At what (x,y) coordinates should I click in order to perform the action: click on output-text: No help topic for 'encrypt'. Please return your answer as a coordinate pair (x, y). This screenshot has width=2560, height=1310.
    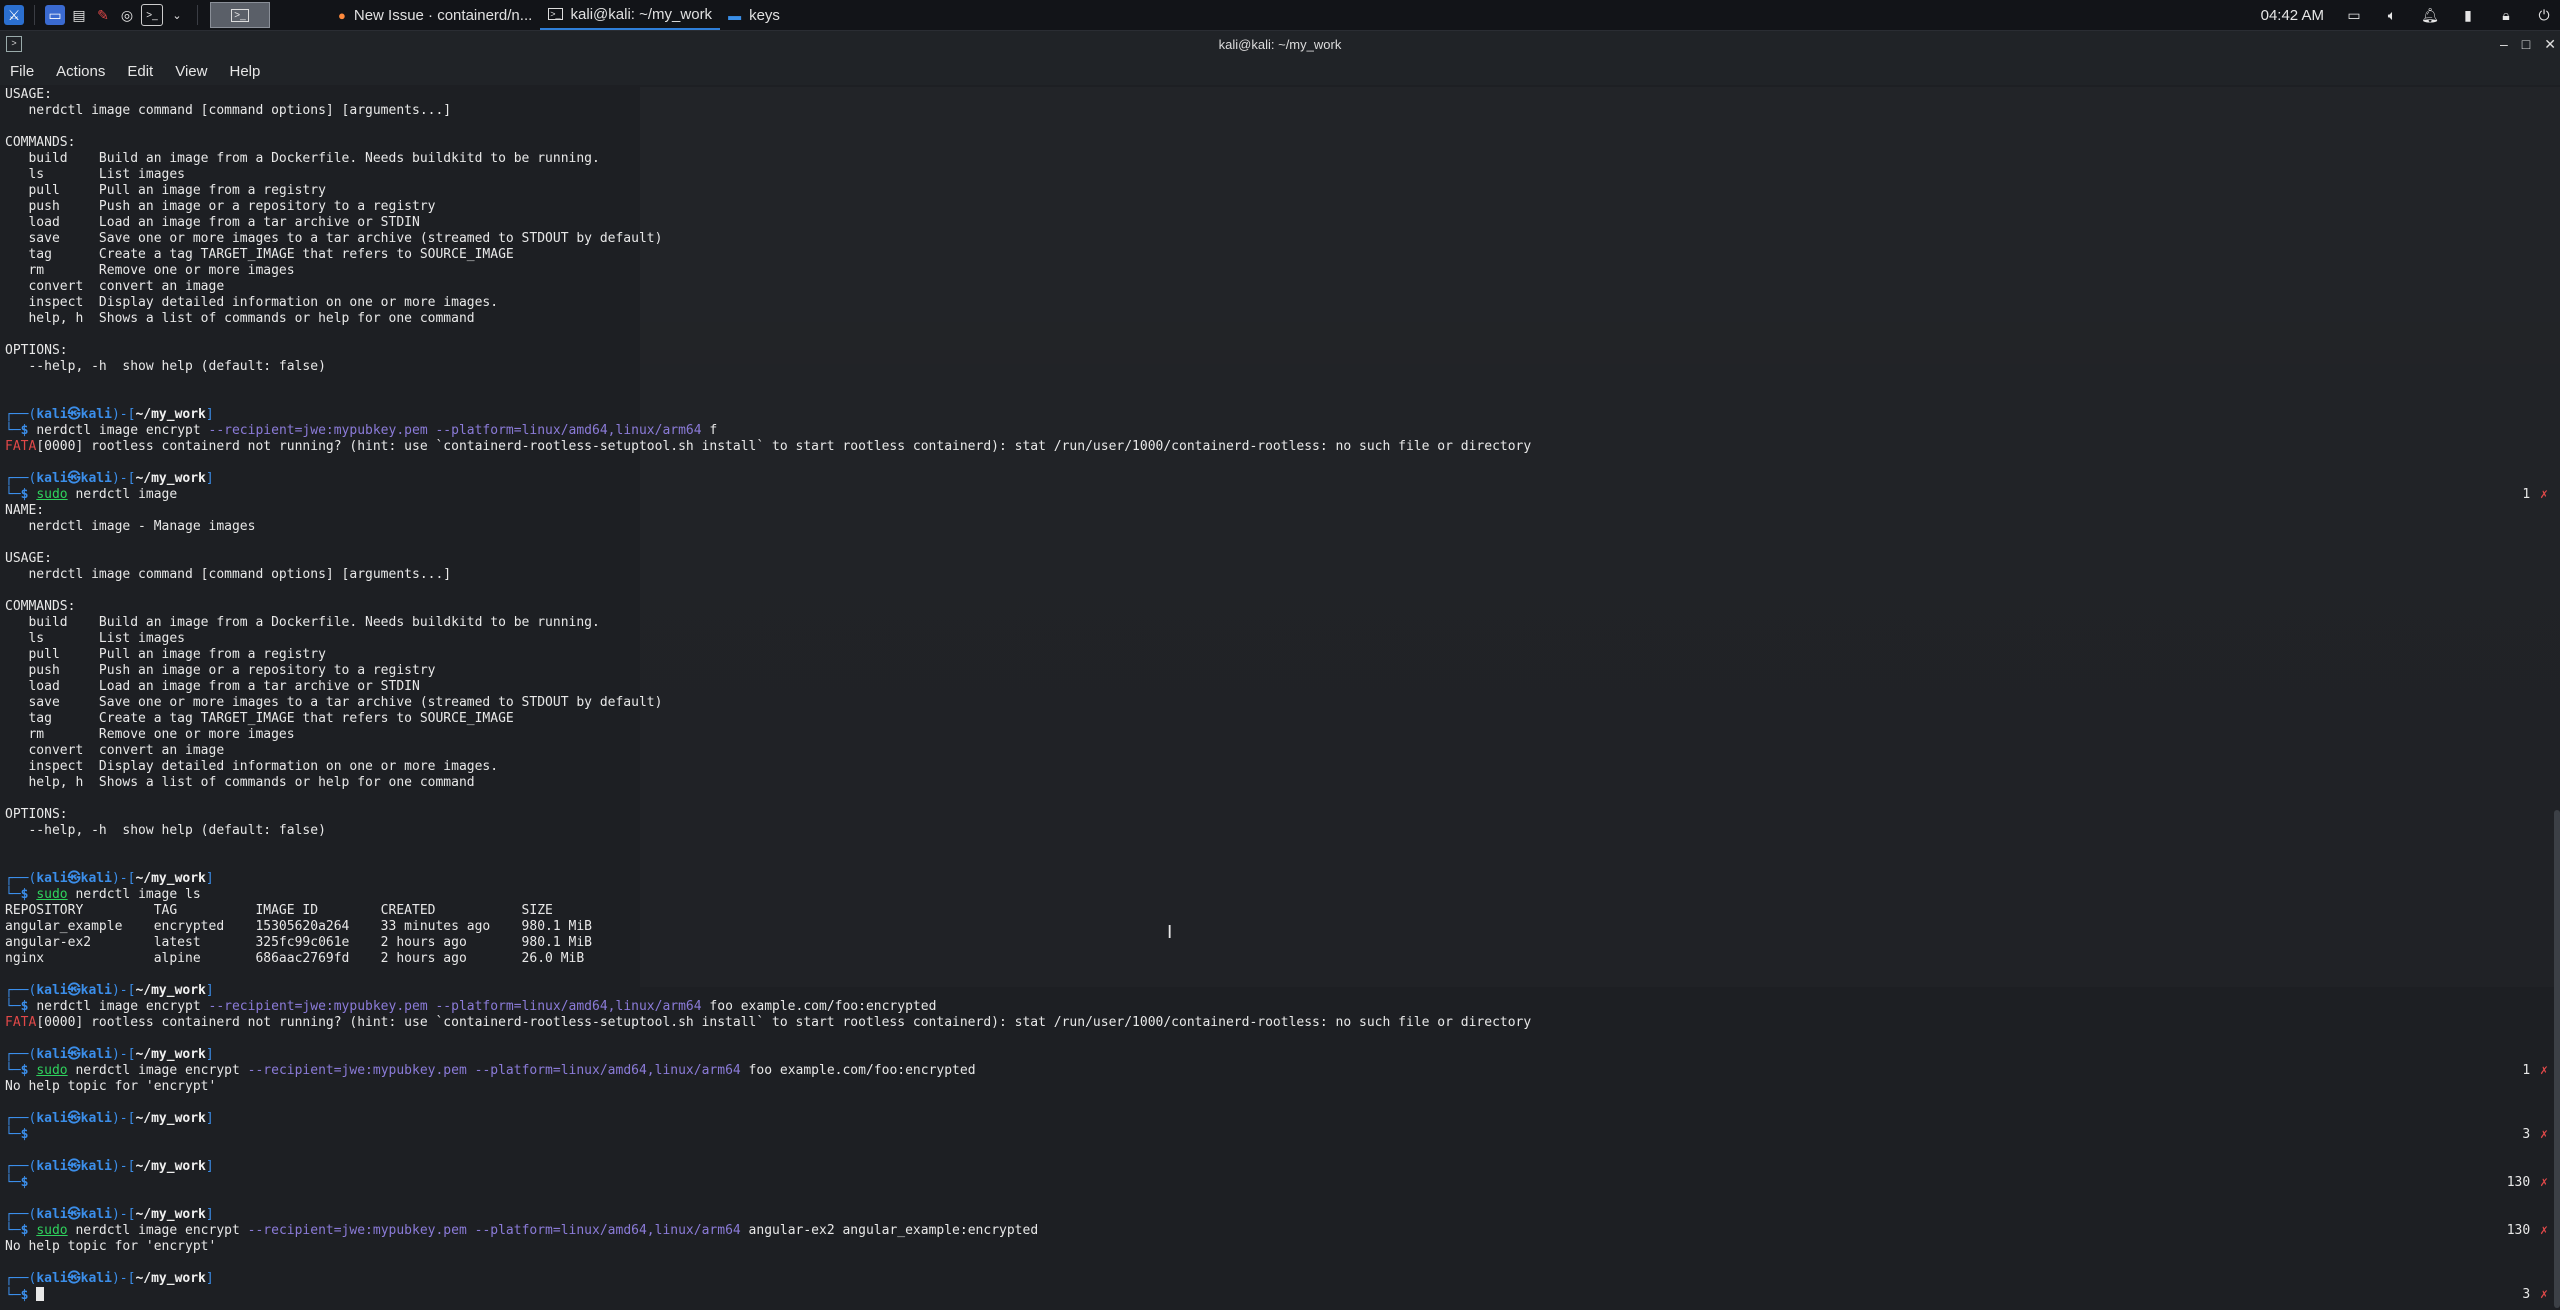
    Looking at the image, I should click on (111, 1086).